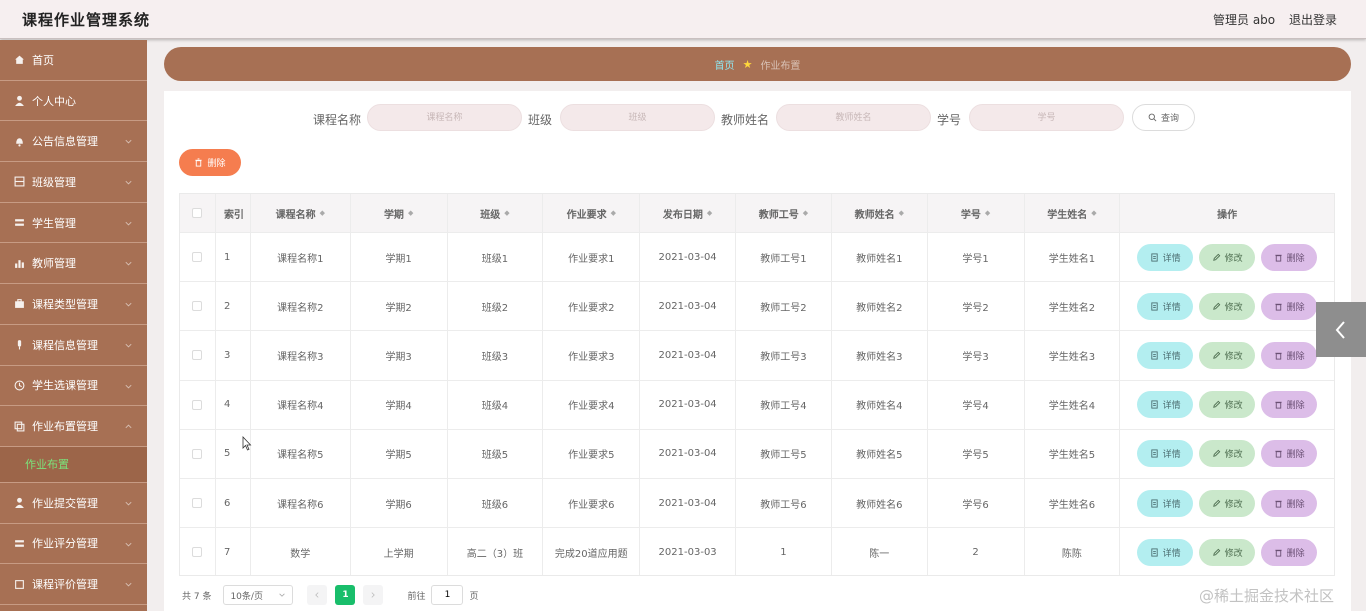 This screenshot has width=1366, height=611. Describe the element at coordinates (474, 596) in the screenshot. I see `goto-suffix: 页` at that location.